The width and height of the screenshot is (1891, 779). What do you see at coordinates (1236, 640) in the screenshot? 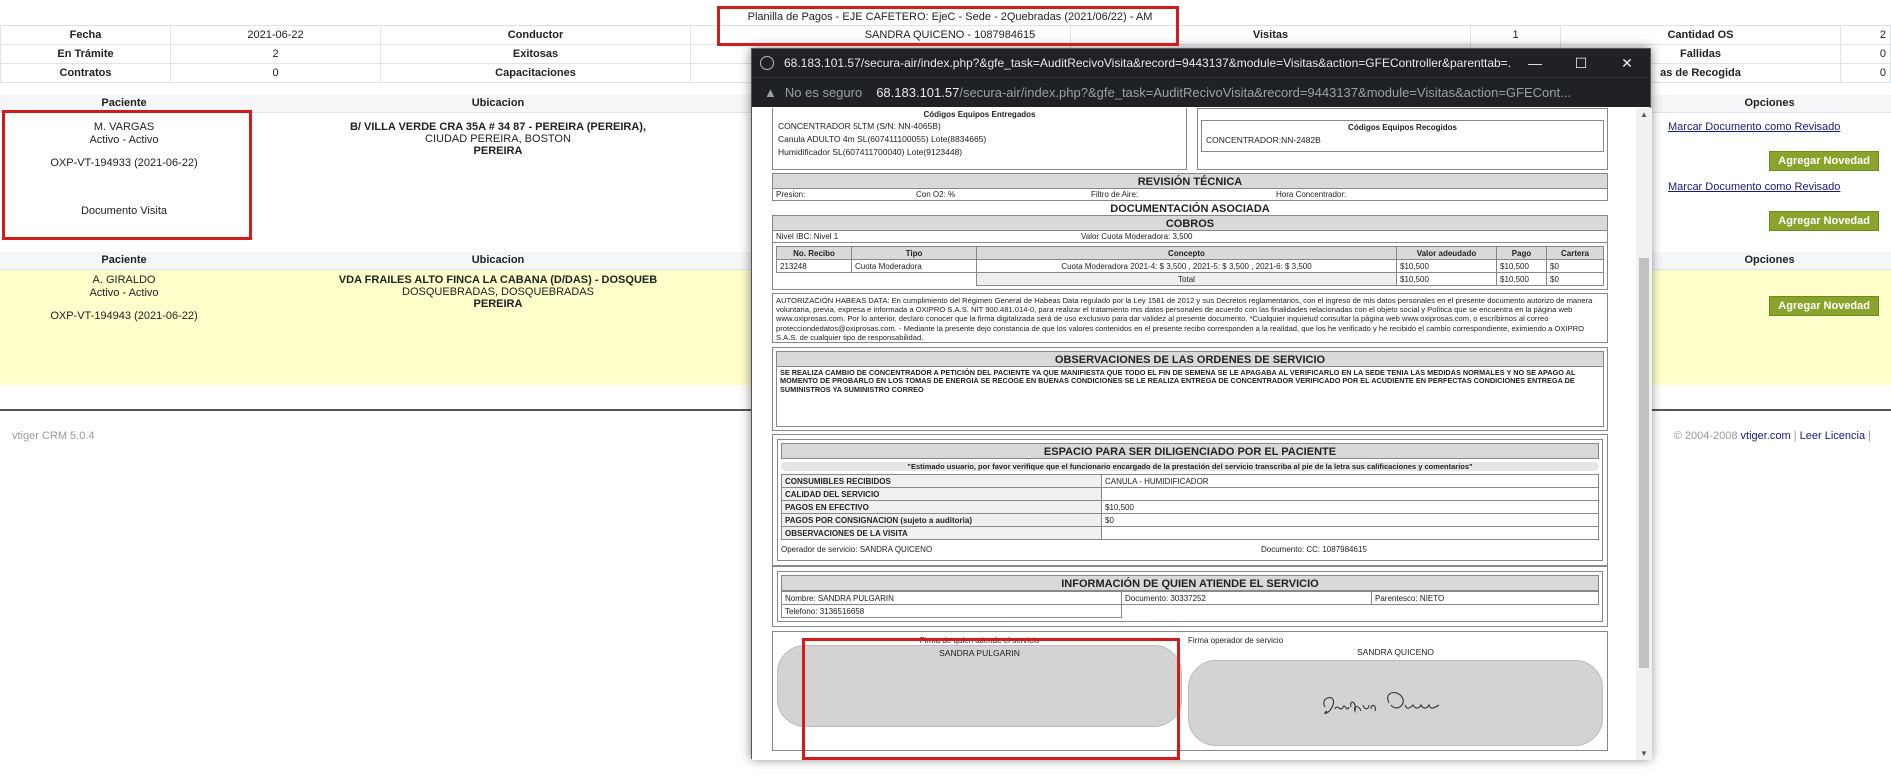
I see `firma-operator-title: Firma operador de servicio` at bounding box center [1236, 640].